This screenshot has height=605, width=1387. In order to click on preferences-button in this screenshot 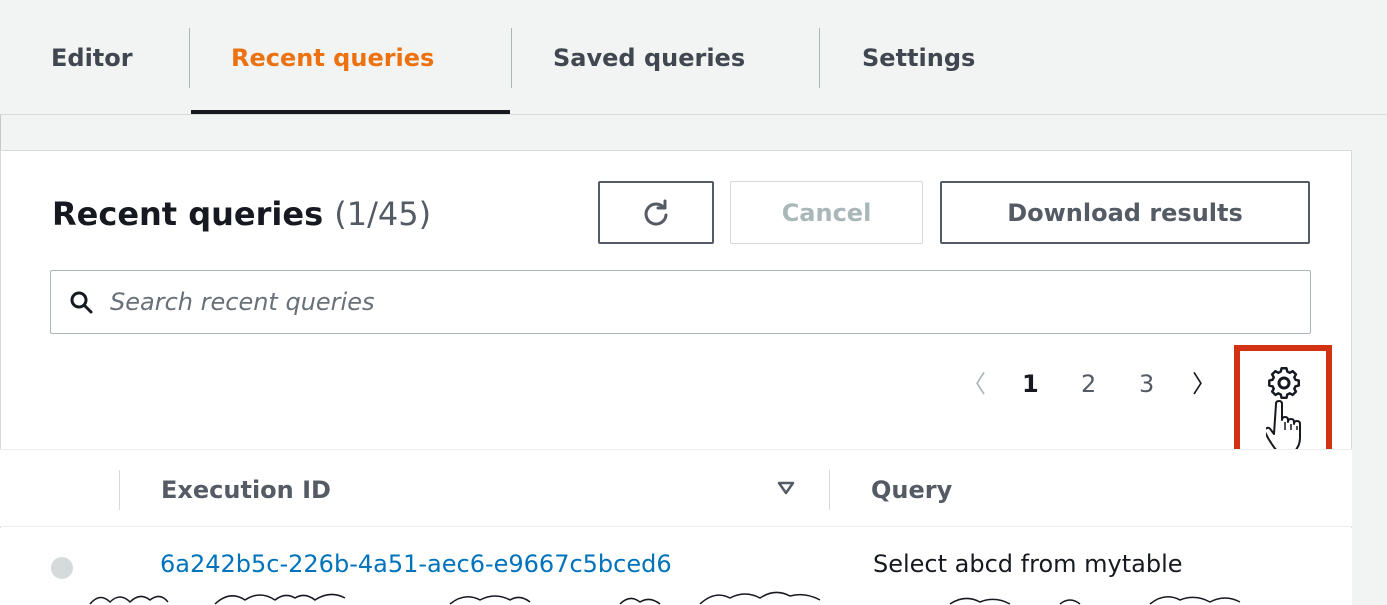, I will do `click(1284, 383)`.